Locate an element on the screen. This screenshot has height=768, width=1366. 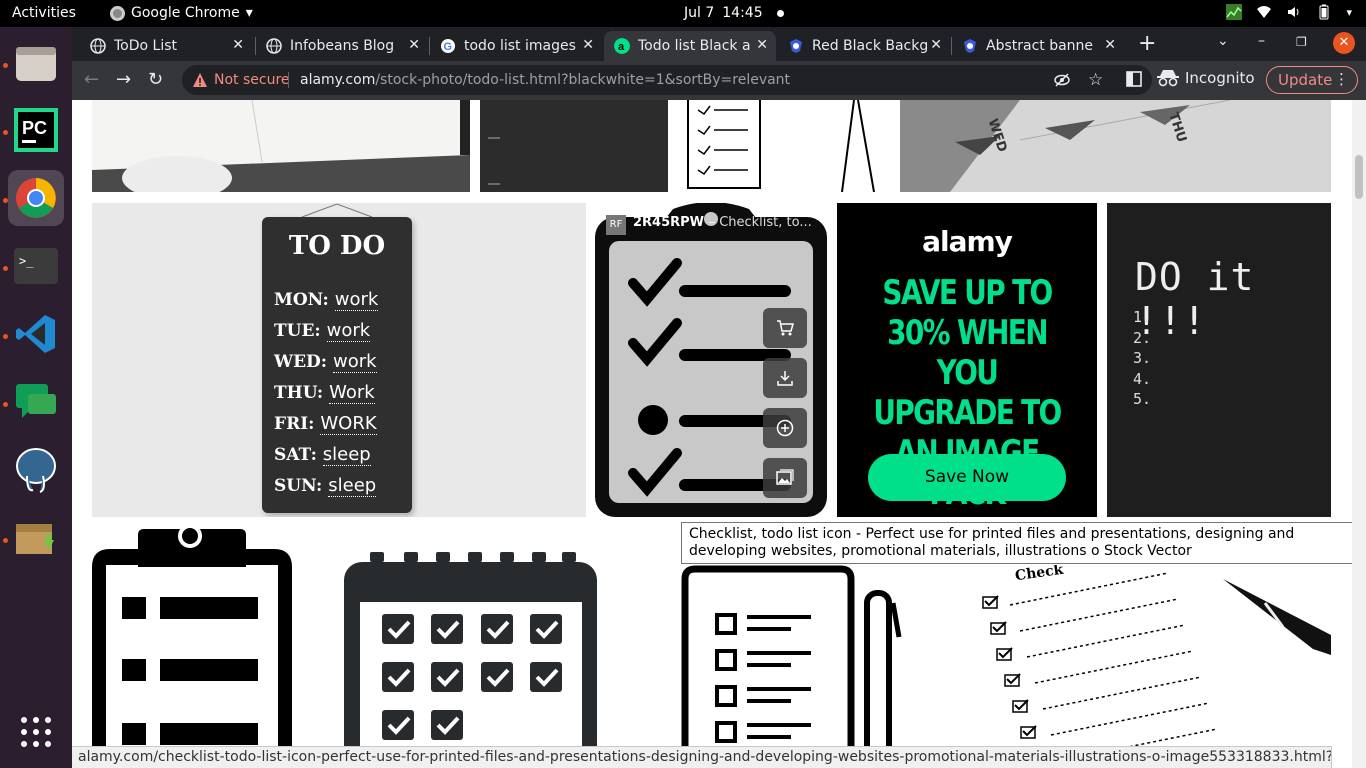
tab-title: ToDo List is located at coordinates (146, 46).